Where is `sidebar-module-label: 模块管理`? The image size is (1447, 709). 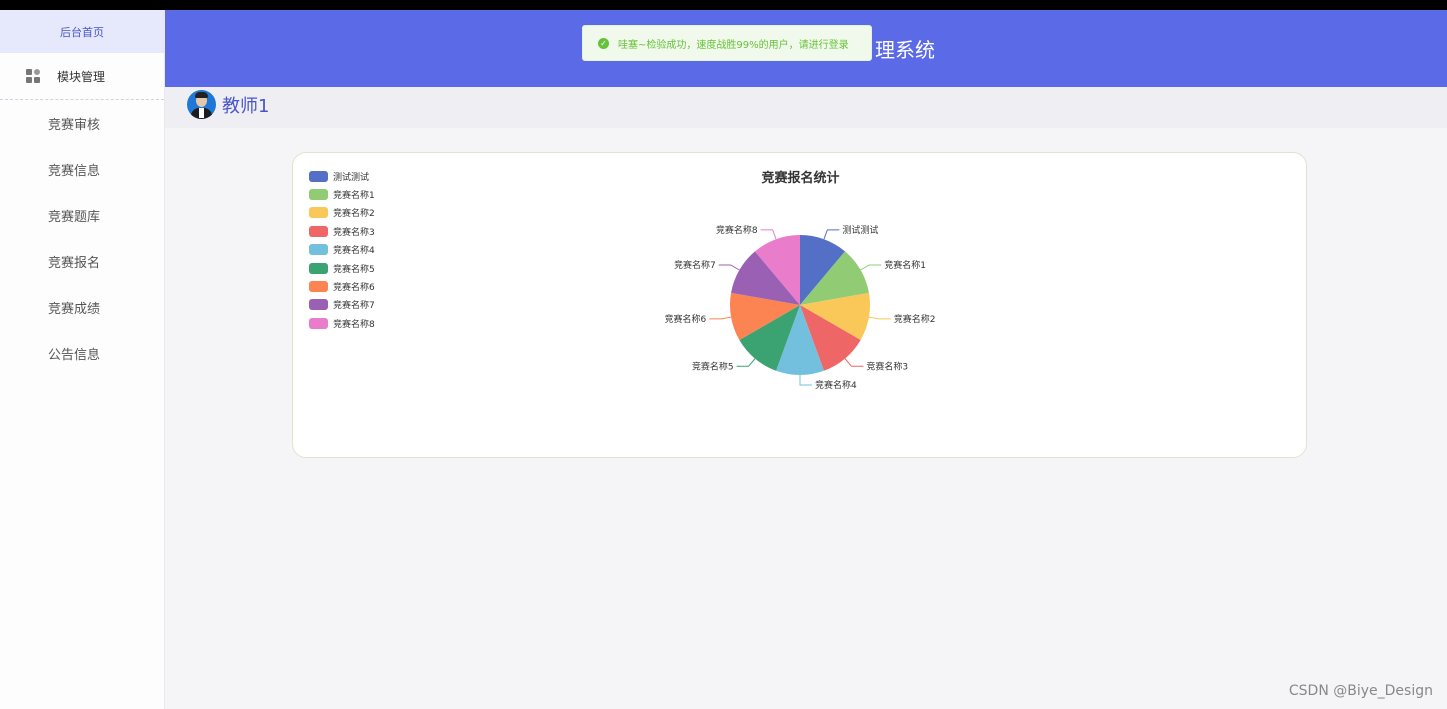
sidebar-module-label: 模块管理 is located at coordinates (81, 76).